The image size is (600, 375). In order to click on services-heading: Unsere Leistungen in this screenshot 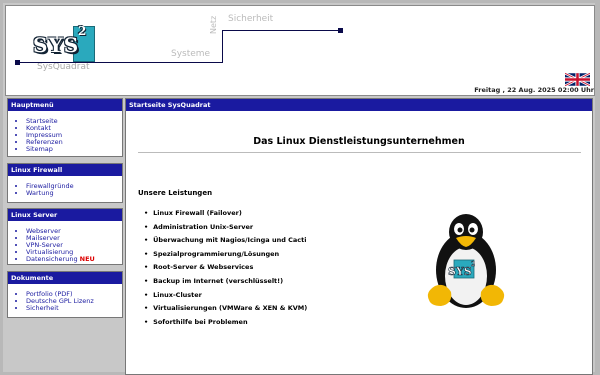, I will do `click(175, 193)`.